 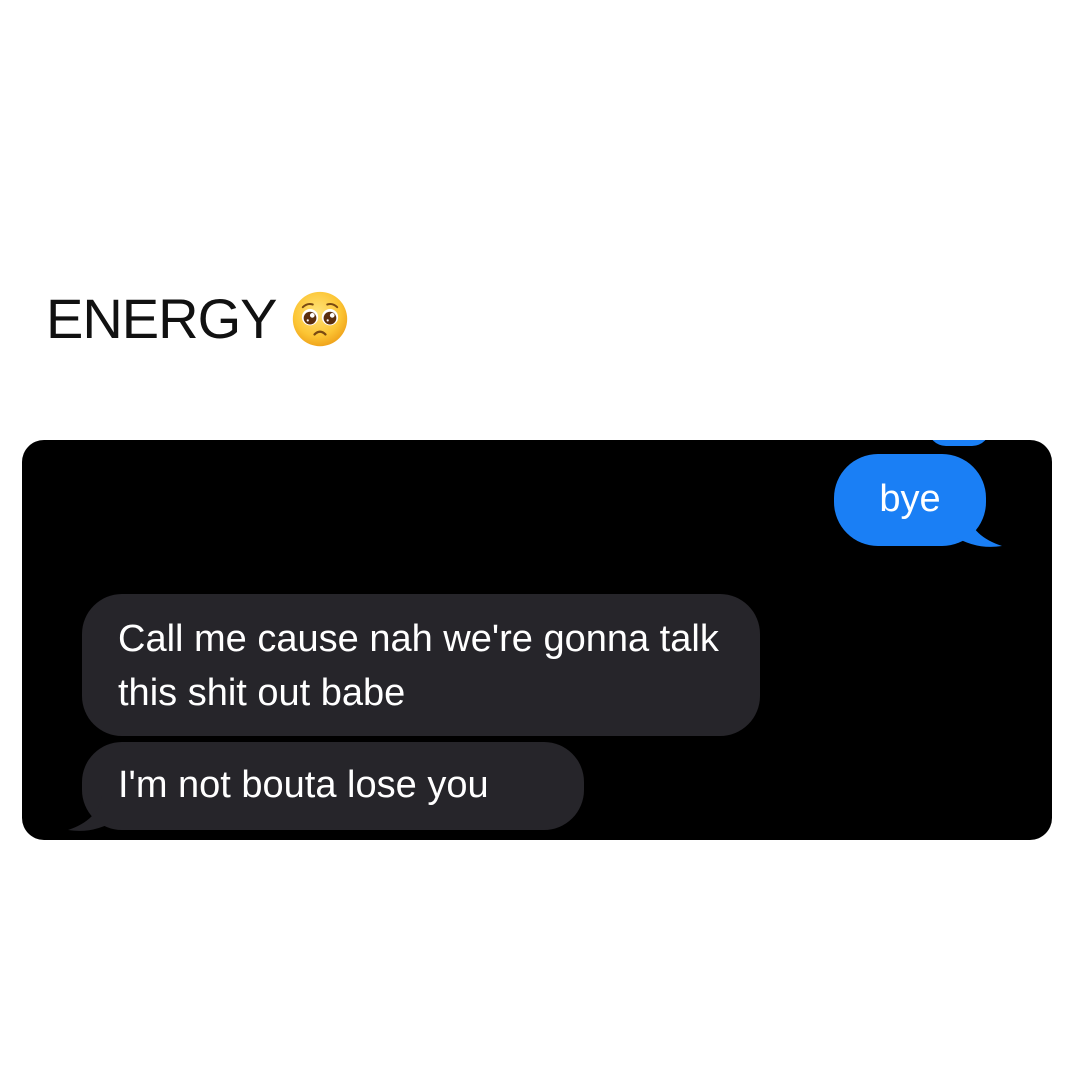 I want to click on sent-bubble-tail, so click(x=978, y=530).